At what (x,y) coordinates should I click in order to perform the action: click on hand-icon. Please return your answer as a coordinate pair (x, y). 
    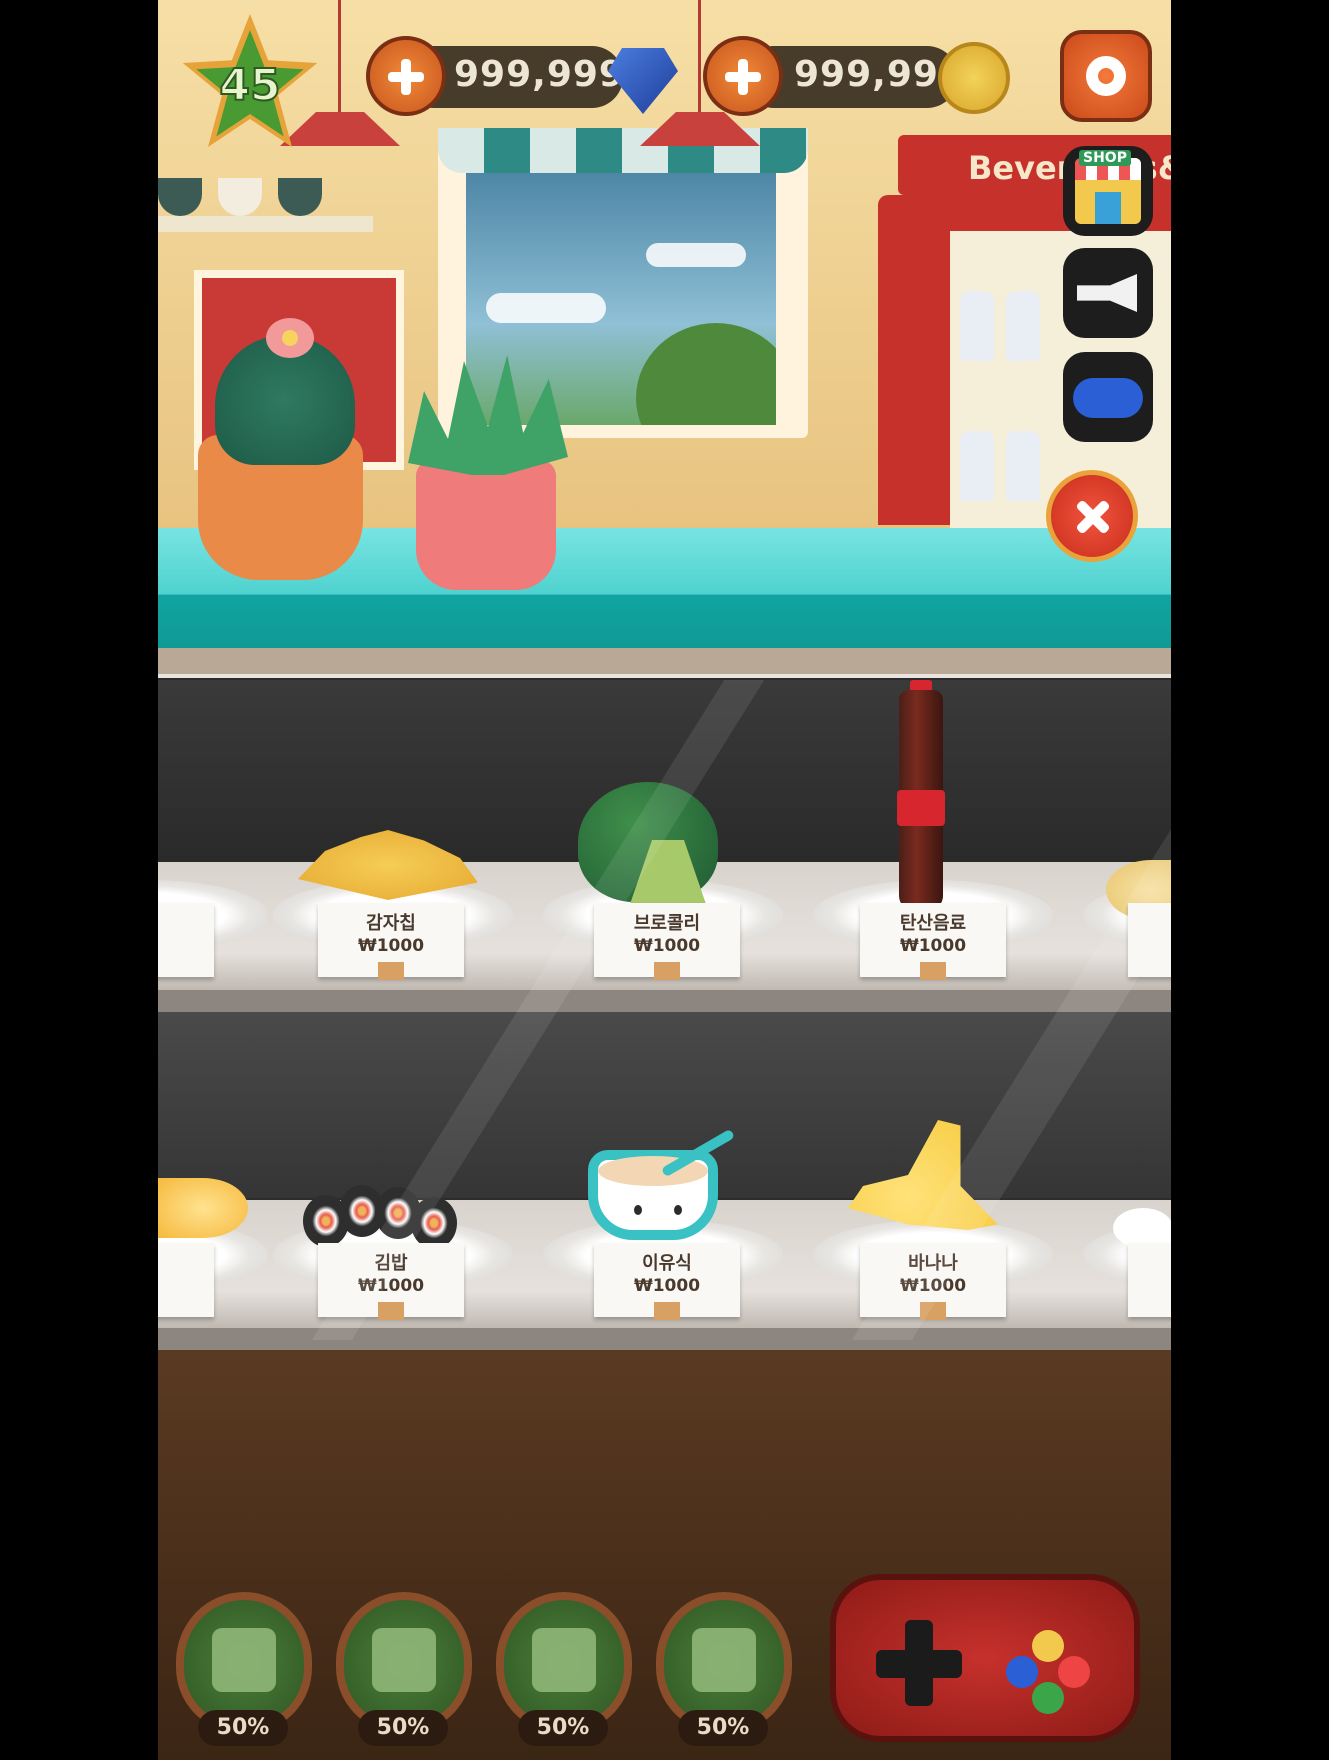
    Looking at the image, I should click on (244, 1660).